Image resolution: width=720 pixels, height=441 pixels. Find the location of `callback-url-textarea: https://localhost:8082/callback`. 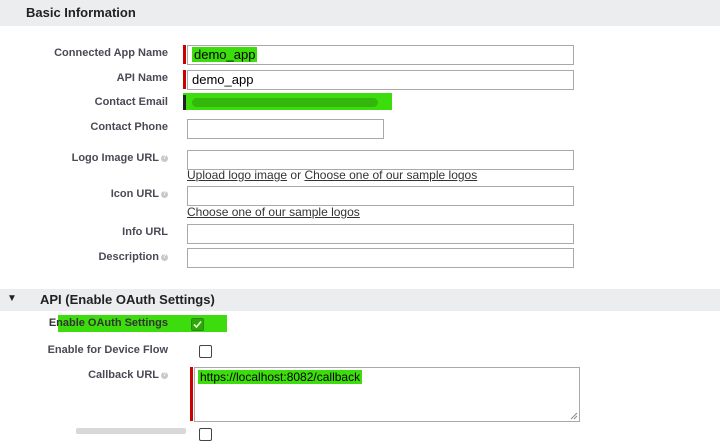

callback-url-textarea: https://localhost:8082/callback is located at coordinates (387, 394).